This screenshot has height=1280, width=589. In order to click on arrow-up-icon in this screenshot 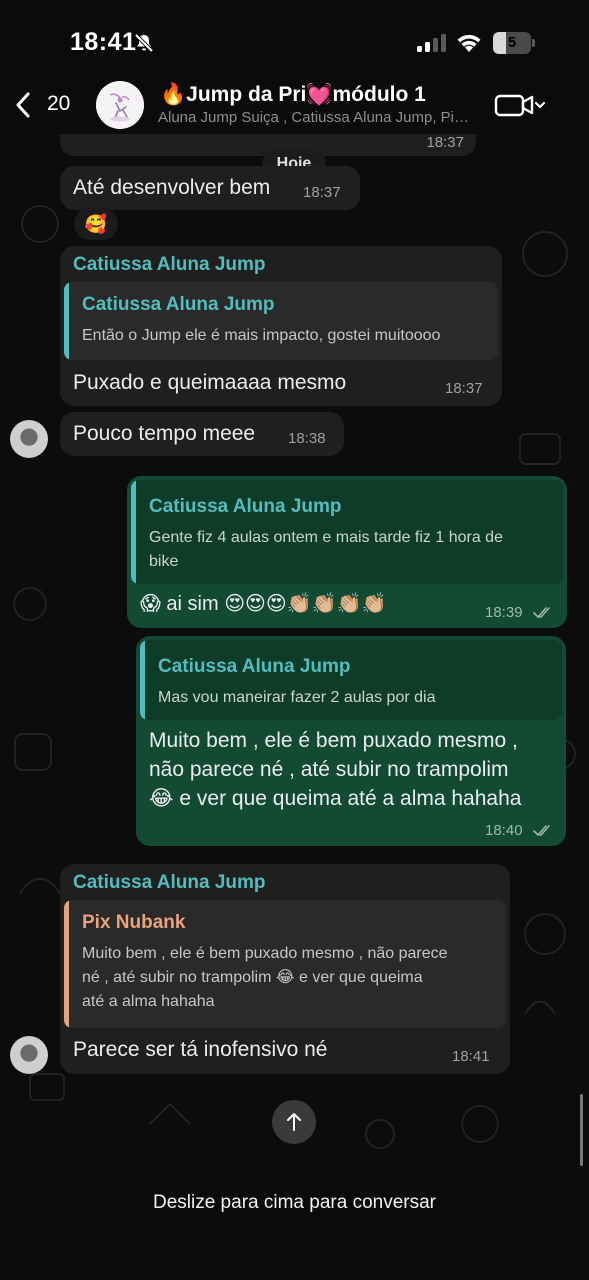, I will do `click(294, 1122)`.